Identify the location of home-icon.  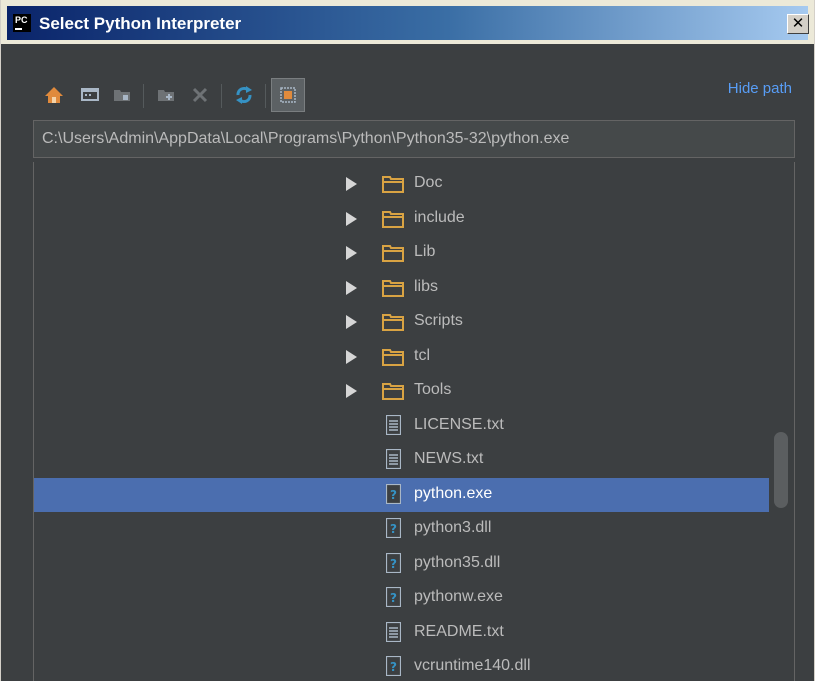
(54, 95).